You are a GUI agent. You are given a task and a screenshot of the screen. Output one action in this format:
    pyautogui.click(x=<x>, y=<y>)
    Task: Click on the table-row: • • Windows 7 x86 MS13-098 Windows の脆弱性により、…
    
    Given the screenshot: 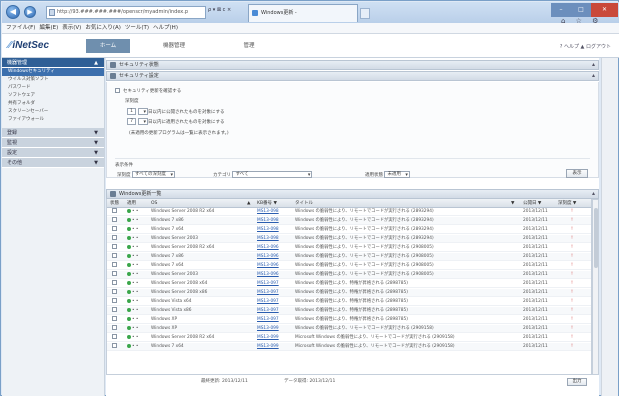 What is the action you would take?
    pyautogui.click(x=349, y=221)
    